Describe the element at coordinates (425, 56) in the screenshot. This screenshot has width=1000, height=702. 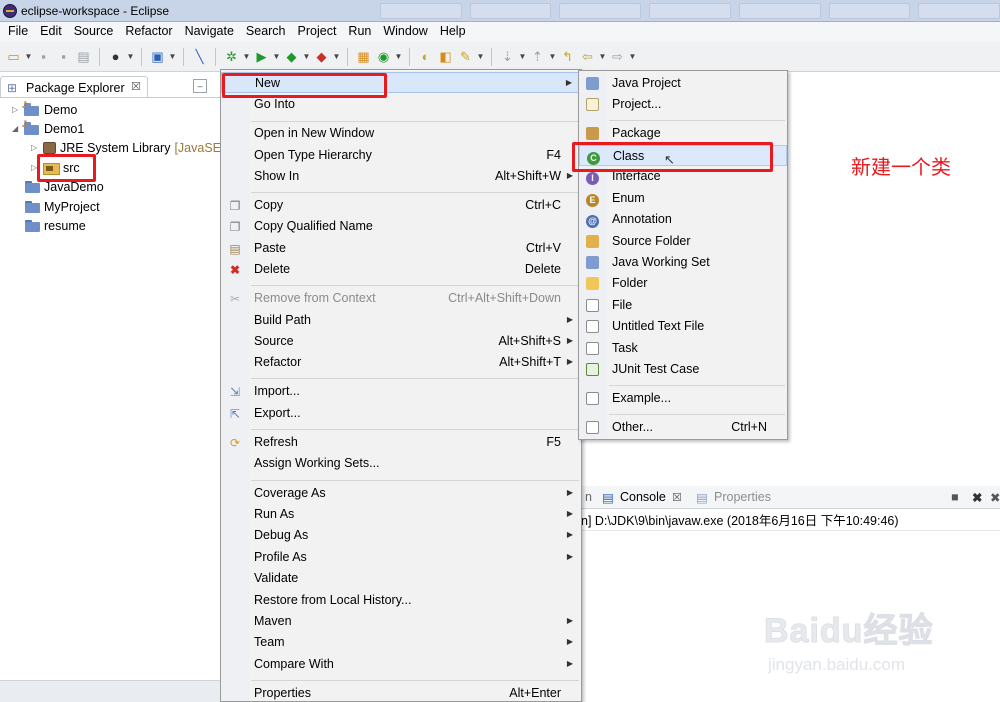
I see `open-type-icon: ◐` at that location.